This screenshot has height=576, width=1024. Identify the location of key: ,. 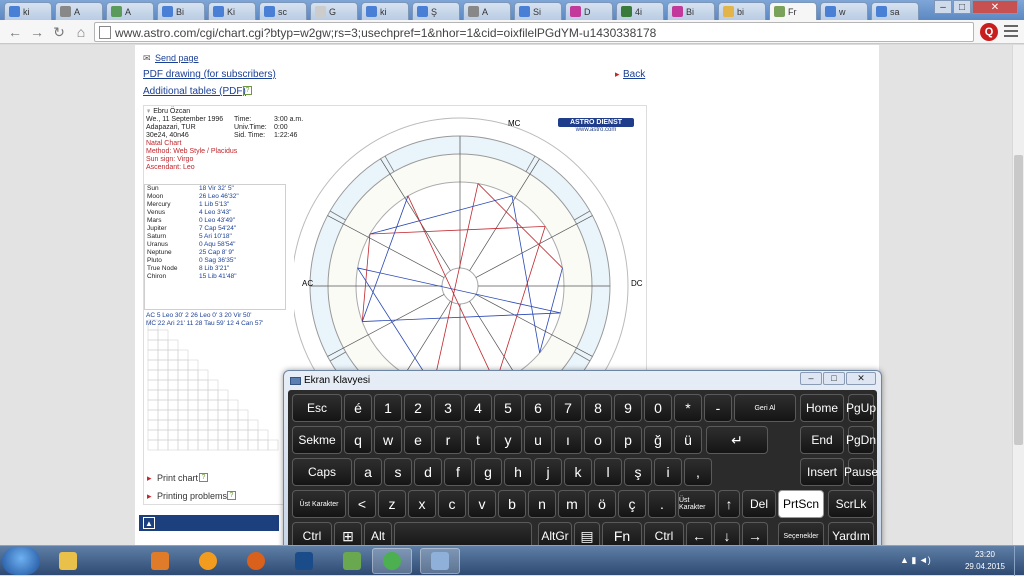
(698, 472).